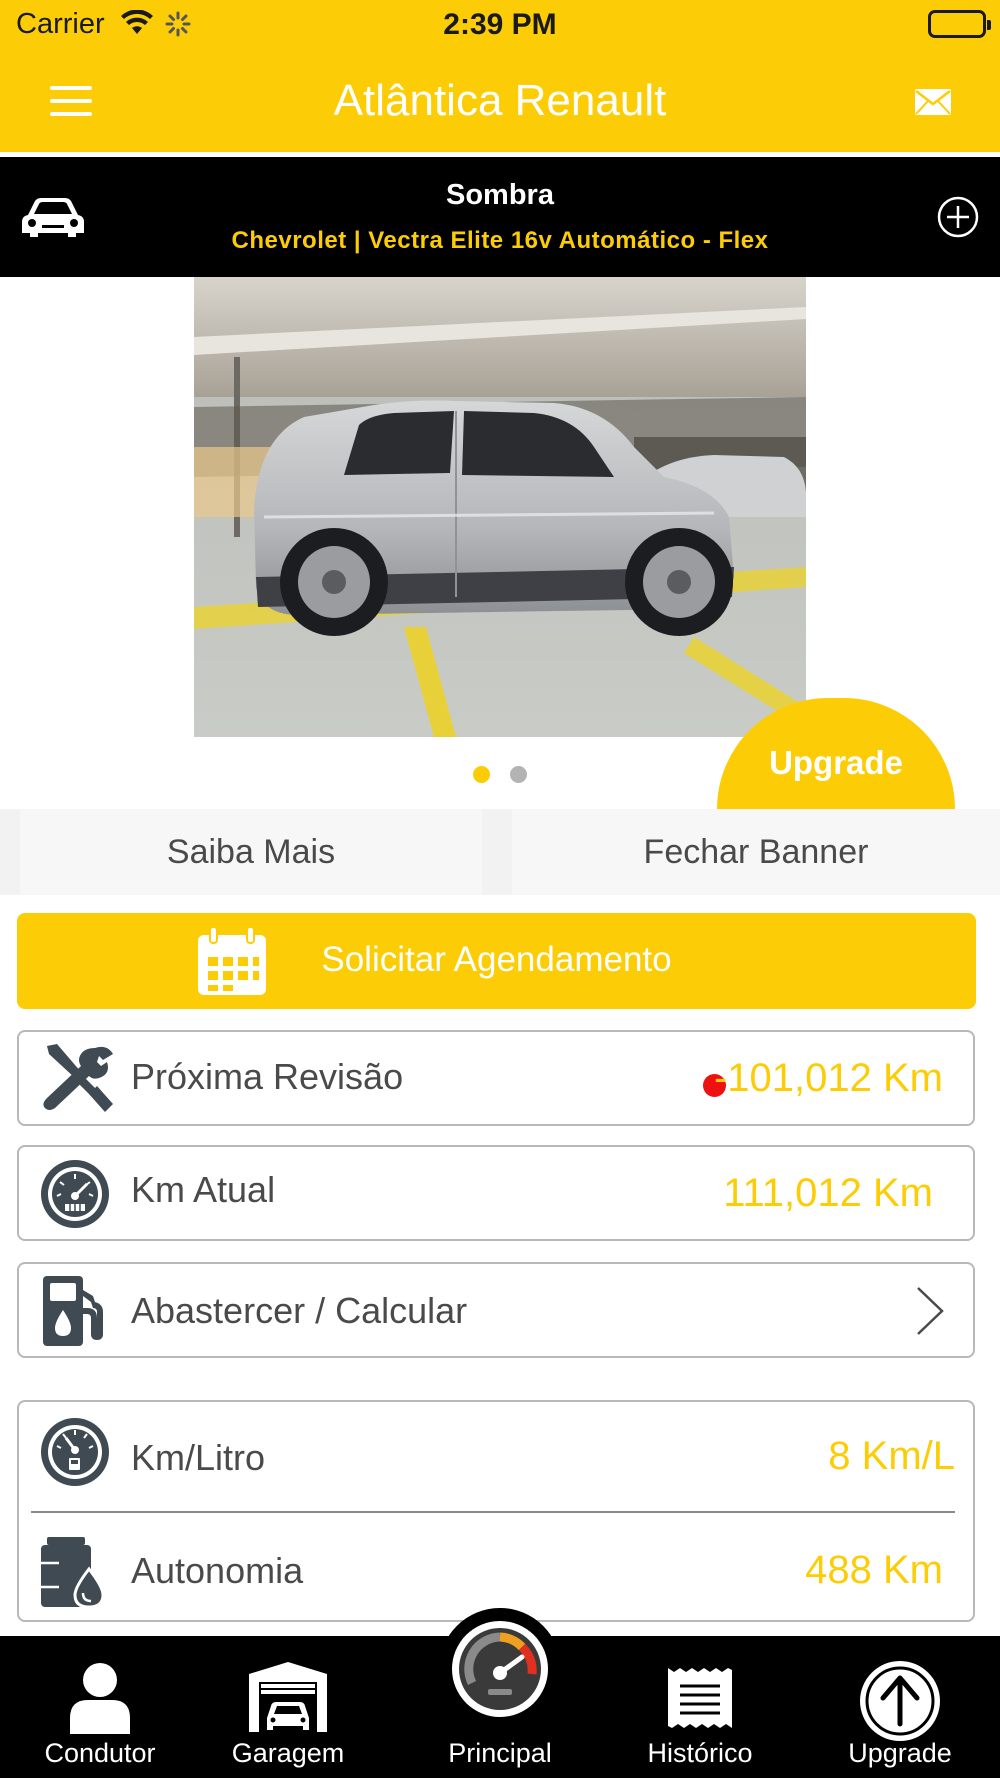  I want to click on page-title: Atlântica Renault, so click(500, 100).